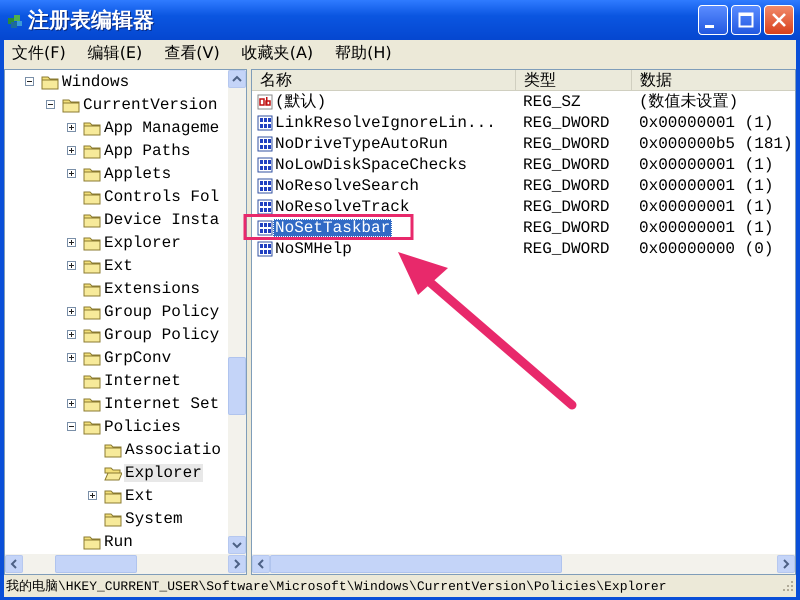 The width and height of the screenshot is (800, 600). Describe the element at coordinates (39, 53) in the screenshot. I see `menu-item: 文件(F)` at that location.